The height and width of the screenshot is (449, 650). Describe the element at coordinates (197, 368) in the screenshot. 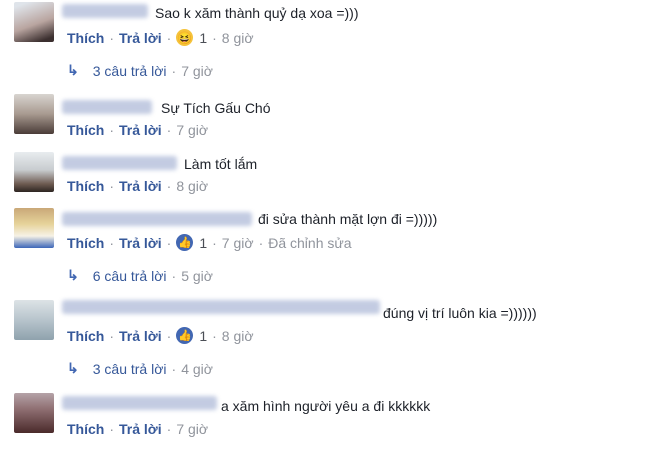

I see `replies-timestamp: 4 giờ` at that location.